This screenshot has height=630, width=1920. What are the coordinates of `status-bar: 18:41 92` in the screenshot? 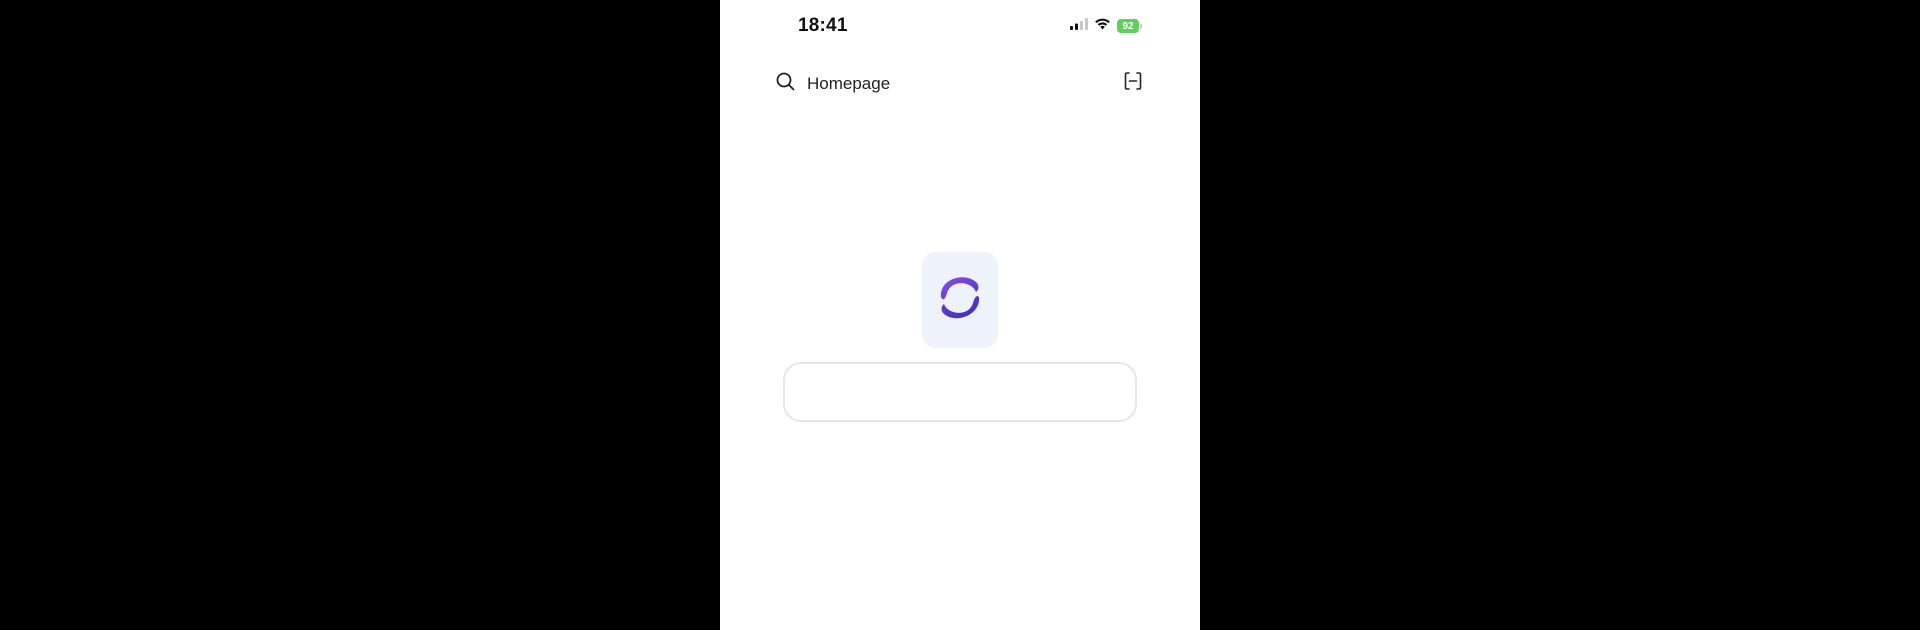 It's located at (960, 27).